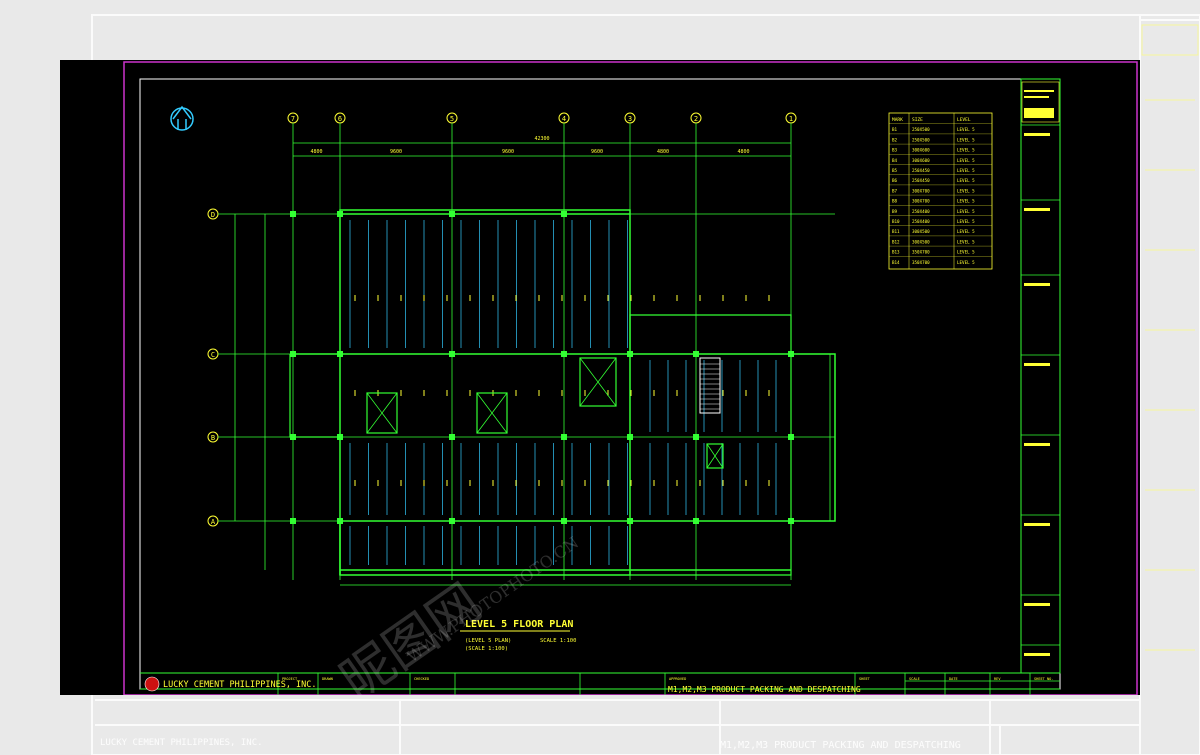  I want to click on legend-cell: B13, so click(896, 252).